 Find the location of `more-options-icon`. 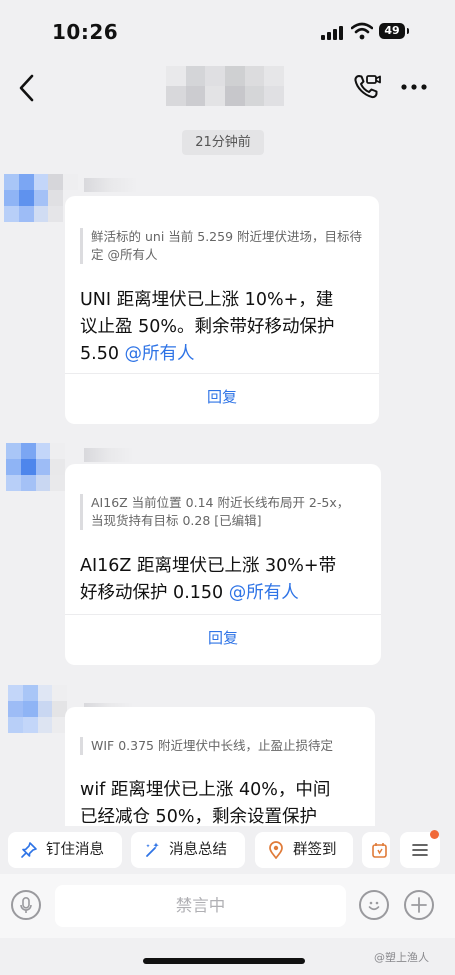

more-options-icon is located at coordinates (414, 87).